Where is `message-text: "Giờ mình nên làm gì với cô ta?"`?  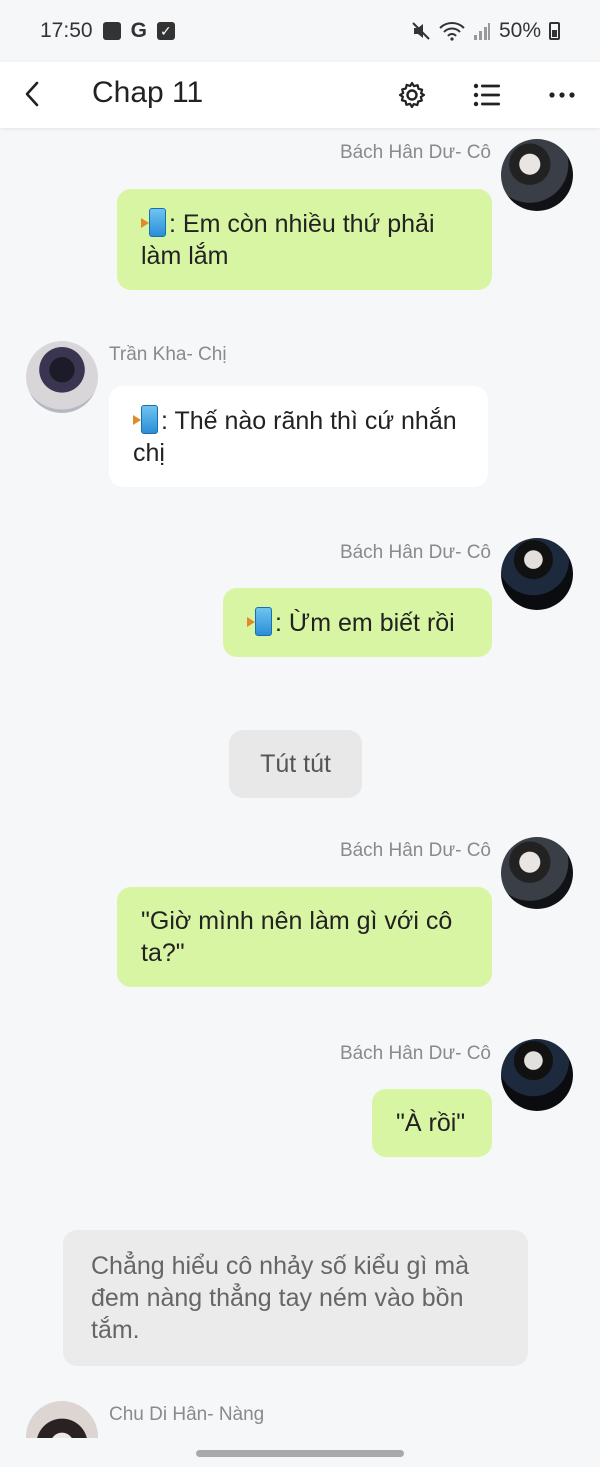 message-text: "Giờ mình nên làm gì với cô ta?" is located at coordinates (297, 937).